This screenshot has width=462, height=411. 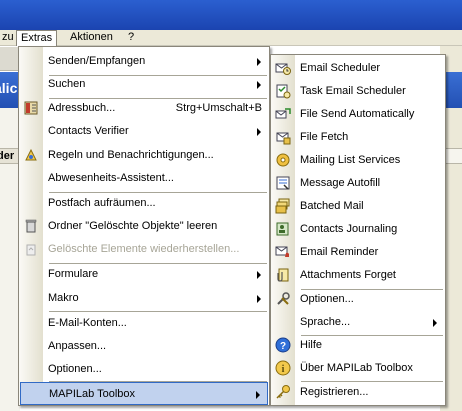 What do you see at coordinates (31, 108) in the screenshot?
I see `address-book-icon` at bounding box center [31, 108].